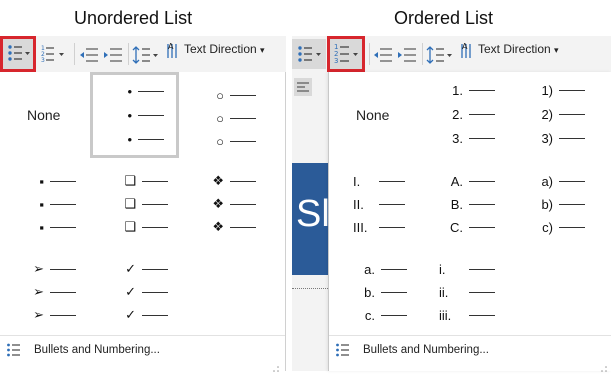 This screenshot has width=611, height=378. What do you see at coordinates (303, 87) in the screenshot?
I see `align-left-button` at bounding box center [303, 87].